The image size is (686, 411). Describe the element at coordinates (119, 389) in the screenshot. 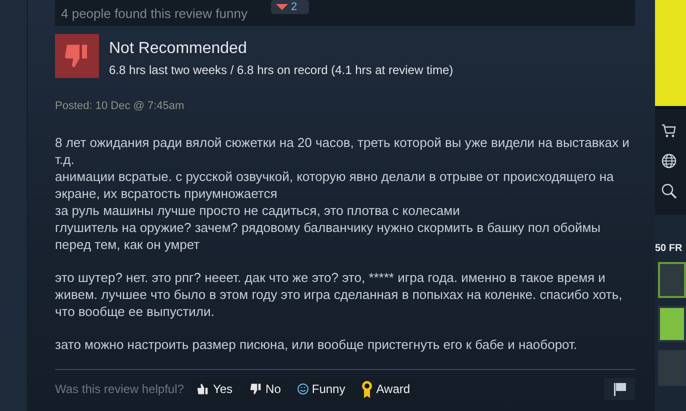

I see `helpful-prompt: Was this review helpful?` at that location.